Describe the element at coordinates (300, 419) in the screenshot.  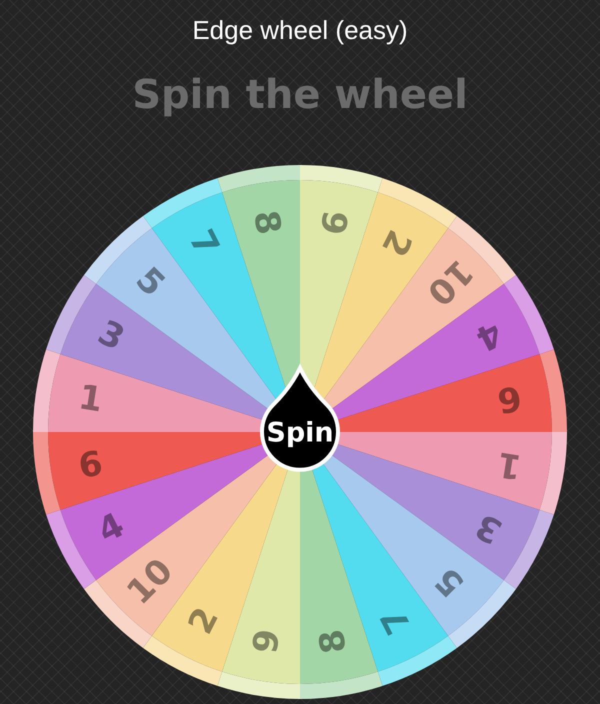
I see `spin-button: Spin` at that location.